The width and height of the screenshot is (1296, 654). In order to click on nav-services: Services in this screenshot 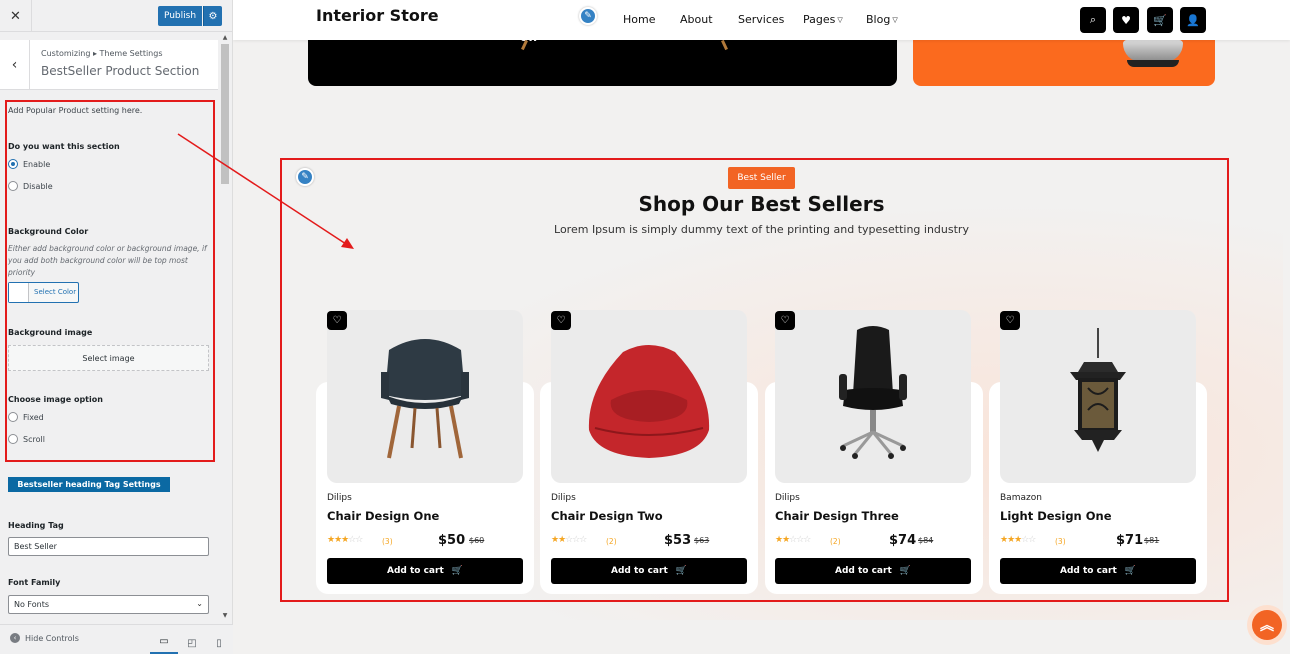, I will do `click(761, 19)`.